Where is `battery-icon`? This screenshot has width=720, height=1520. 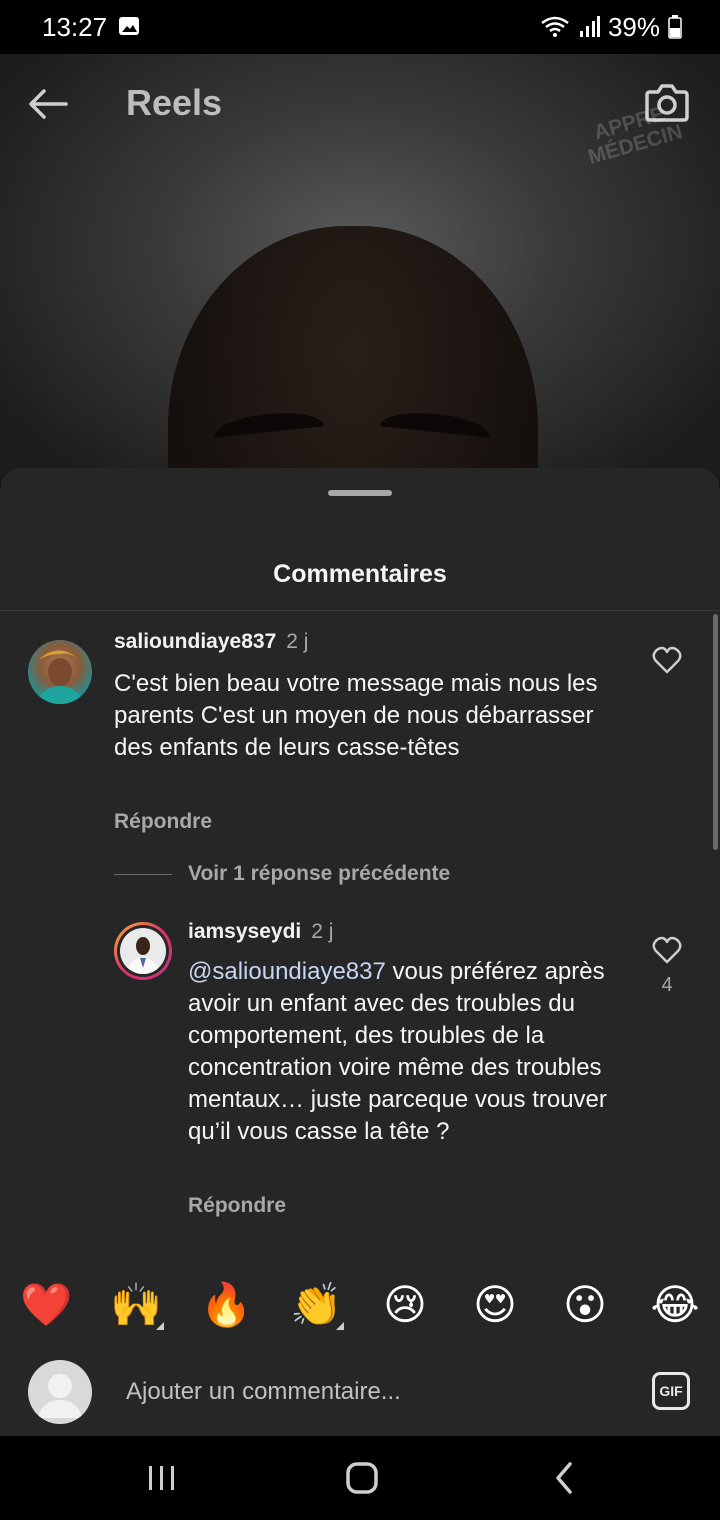 battery-icon is located at coordinates (675, 27).